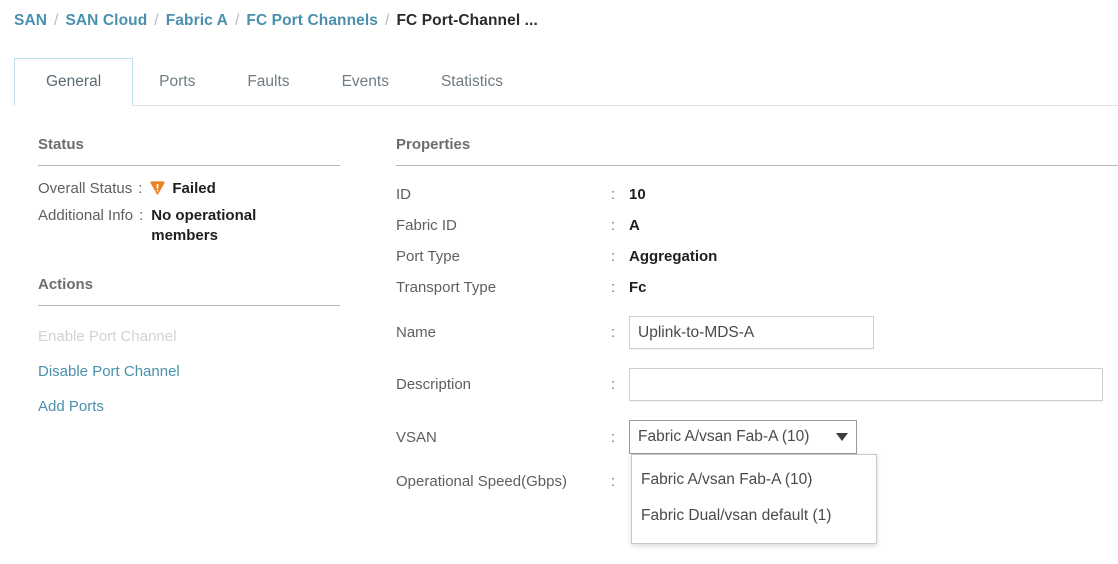 The image size is (1118, 564). I want to click on additional-info-row: Additional Info : No operational members, so click(193, 226).